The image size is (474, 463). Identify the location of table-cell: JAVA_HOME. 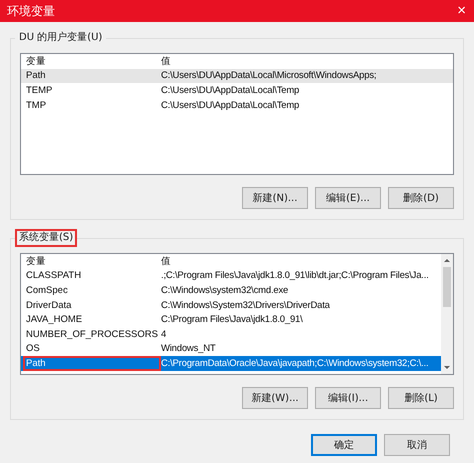
(92, 319).